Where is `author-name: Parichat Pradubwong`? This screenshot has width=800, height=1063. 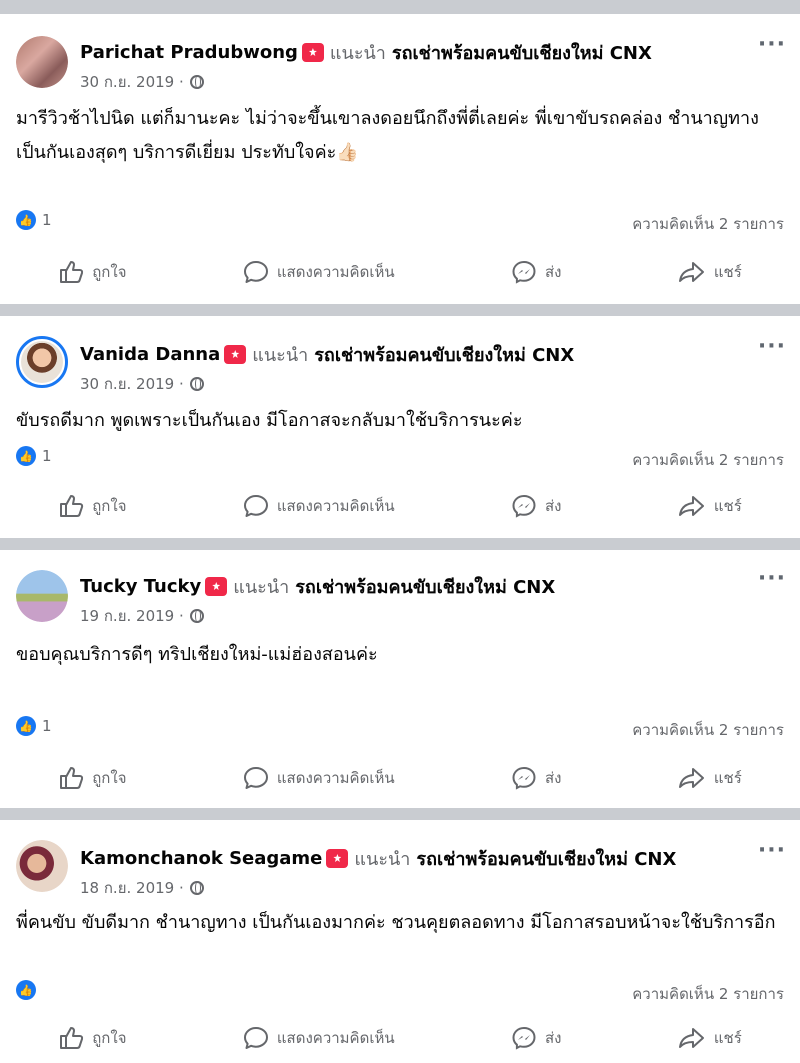 author-name: Parichat Pradubwong is located at coordinates (189, 52).